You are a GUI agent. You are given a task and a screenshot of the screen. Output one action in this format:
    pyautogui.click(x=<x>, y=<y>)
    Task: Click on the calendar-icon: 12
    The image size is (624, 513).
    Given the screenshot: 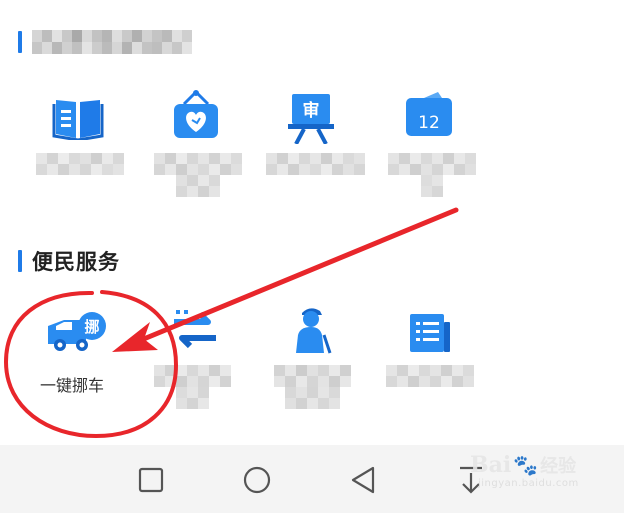 What is the action you would take?
    pyautogui.click(x=429, y=117)
    